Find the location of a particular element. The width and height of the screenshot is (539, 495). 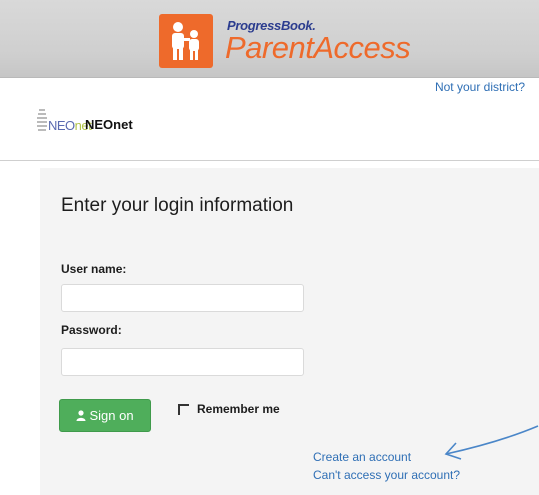

remember-me: Remember me is located at coordinates (229, 409).